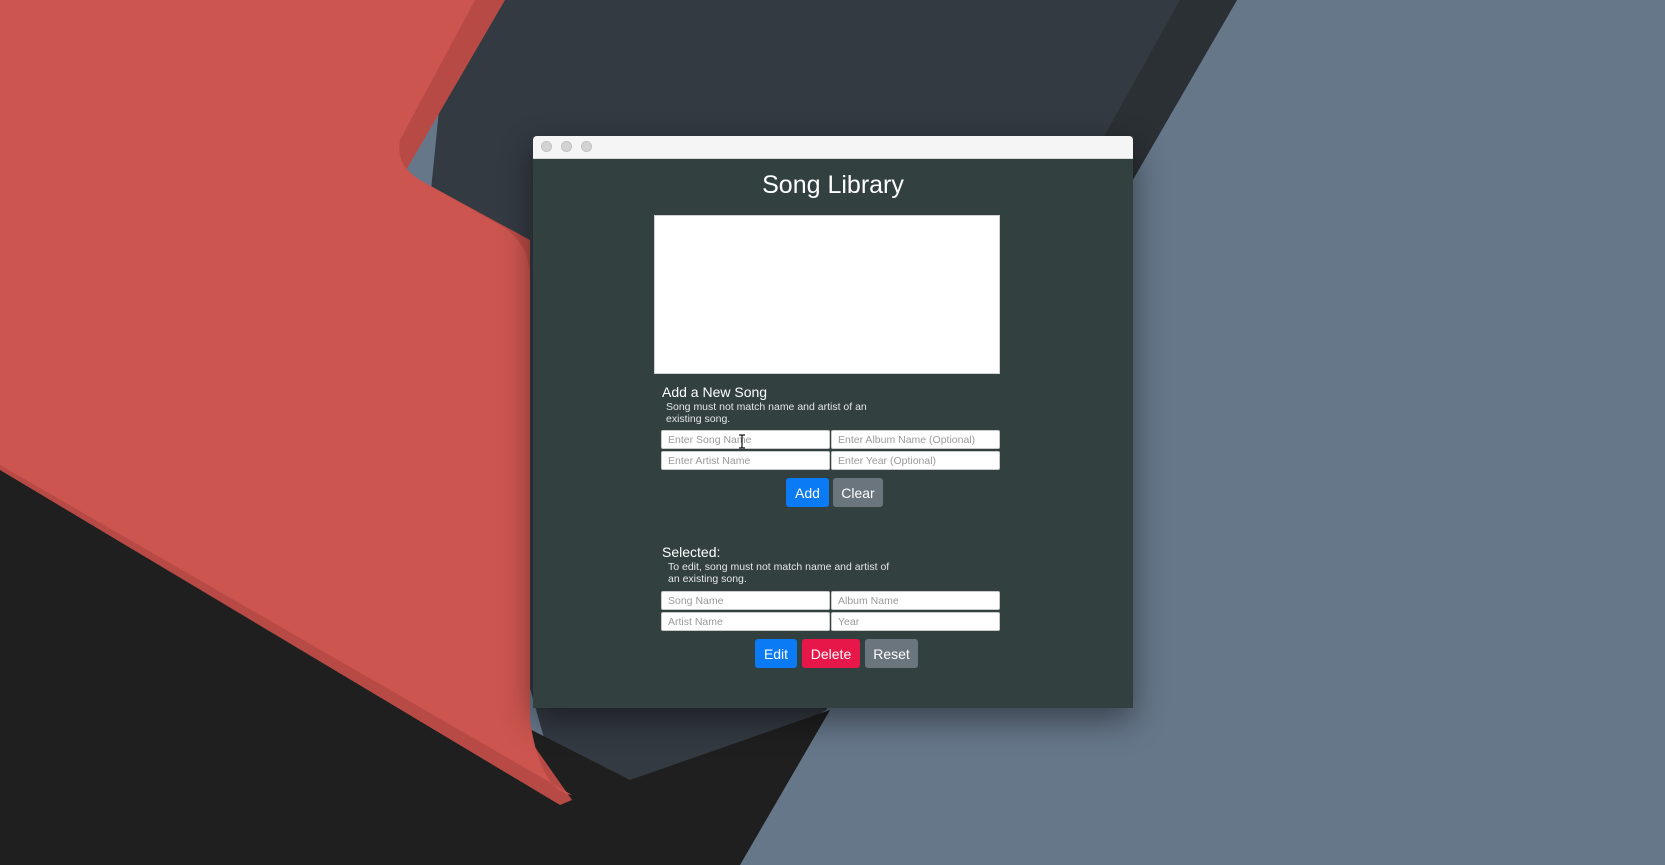 The image size is (1665, 865). I want to click on close-icon, so click(546, 146).